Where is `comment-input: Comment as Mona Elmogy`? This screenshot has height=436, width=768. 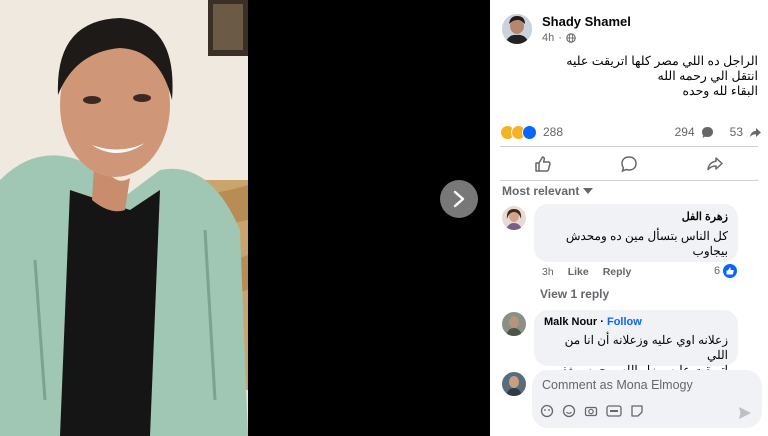 comment-input: Comment as Mona Elmogy is located at coordinates (617, 385).